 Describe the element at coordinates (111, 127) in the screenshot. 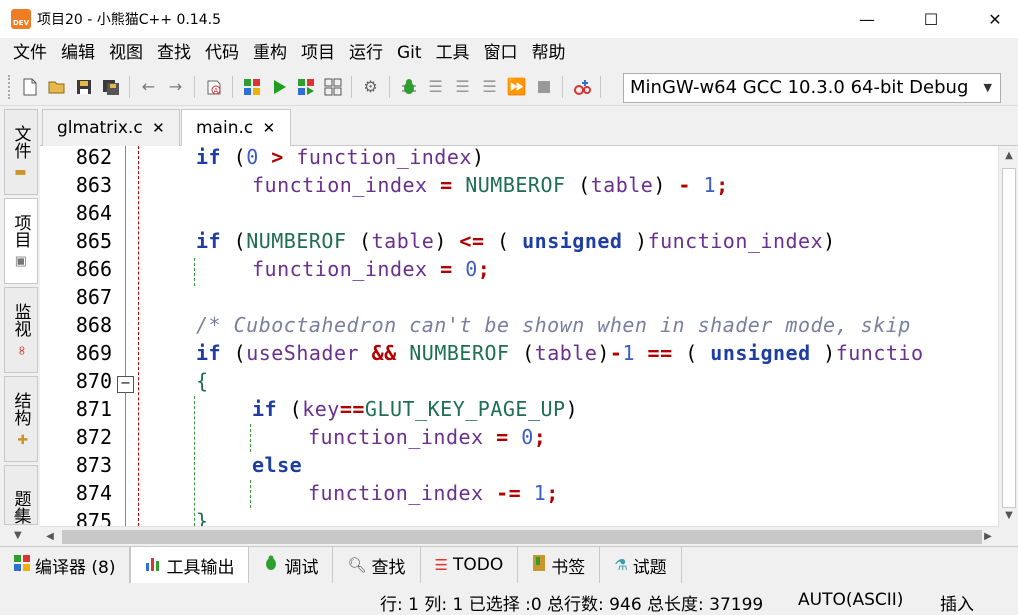

I see `editor-tab-glmatrix: glmatrix.c ✕` at that location.